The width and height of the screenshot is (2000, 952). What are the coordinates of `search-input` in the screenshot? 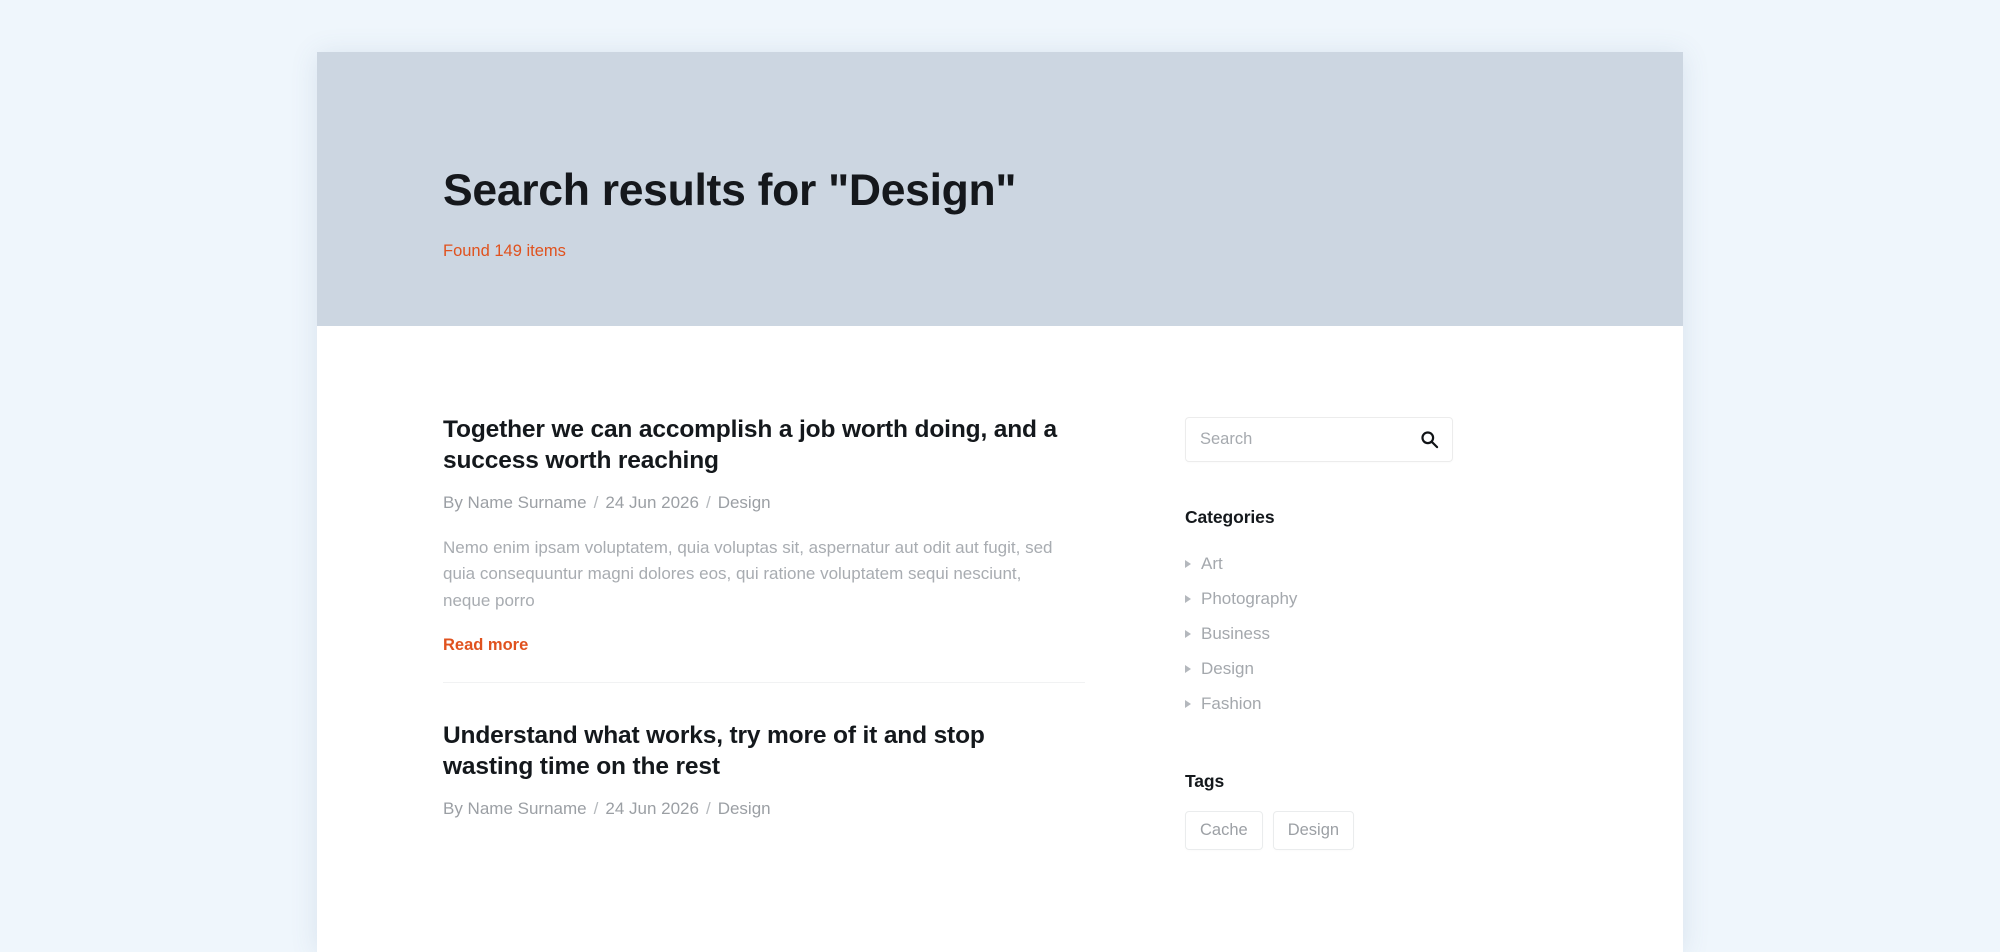 It's located at (1319, 439).